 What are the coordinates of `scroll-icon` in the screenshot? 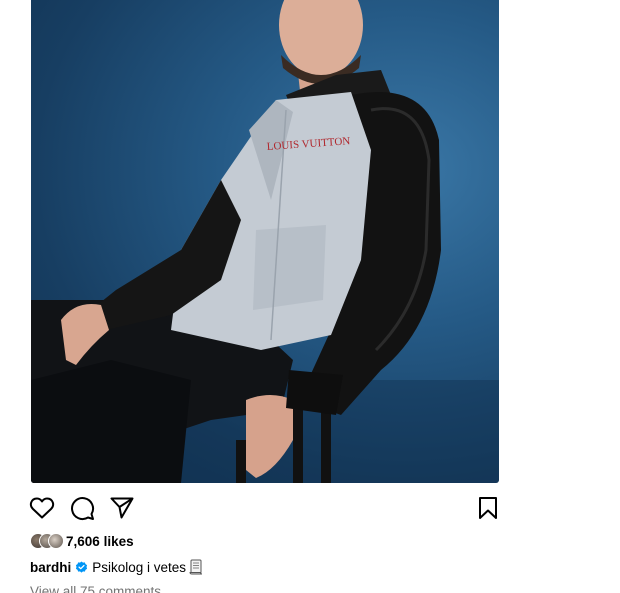 It's located at (196, 567).